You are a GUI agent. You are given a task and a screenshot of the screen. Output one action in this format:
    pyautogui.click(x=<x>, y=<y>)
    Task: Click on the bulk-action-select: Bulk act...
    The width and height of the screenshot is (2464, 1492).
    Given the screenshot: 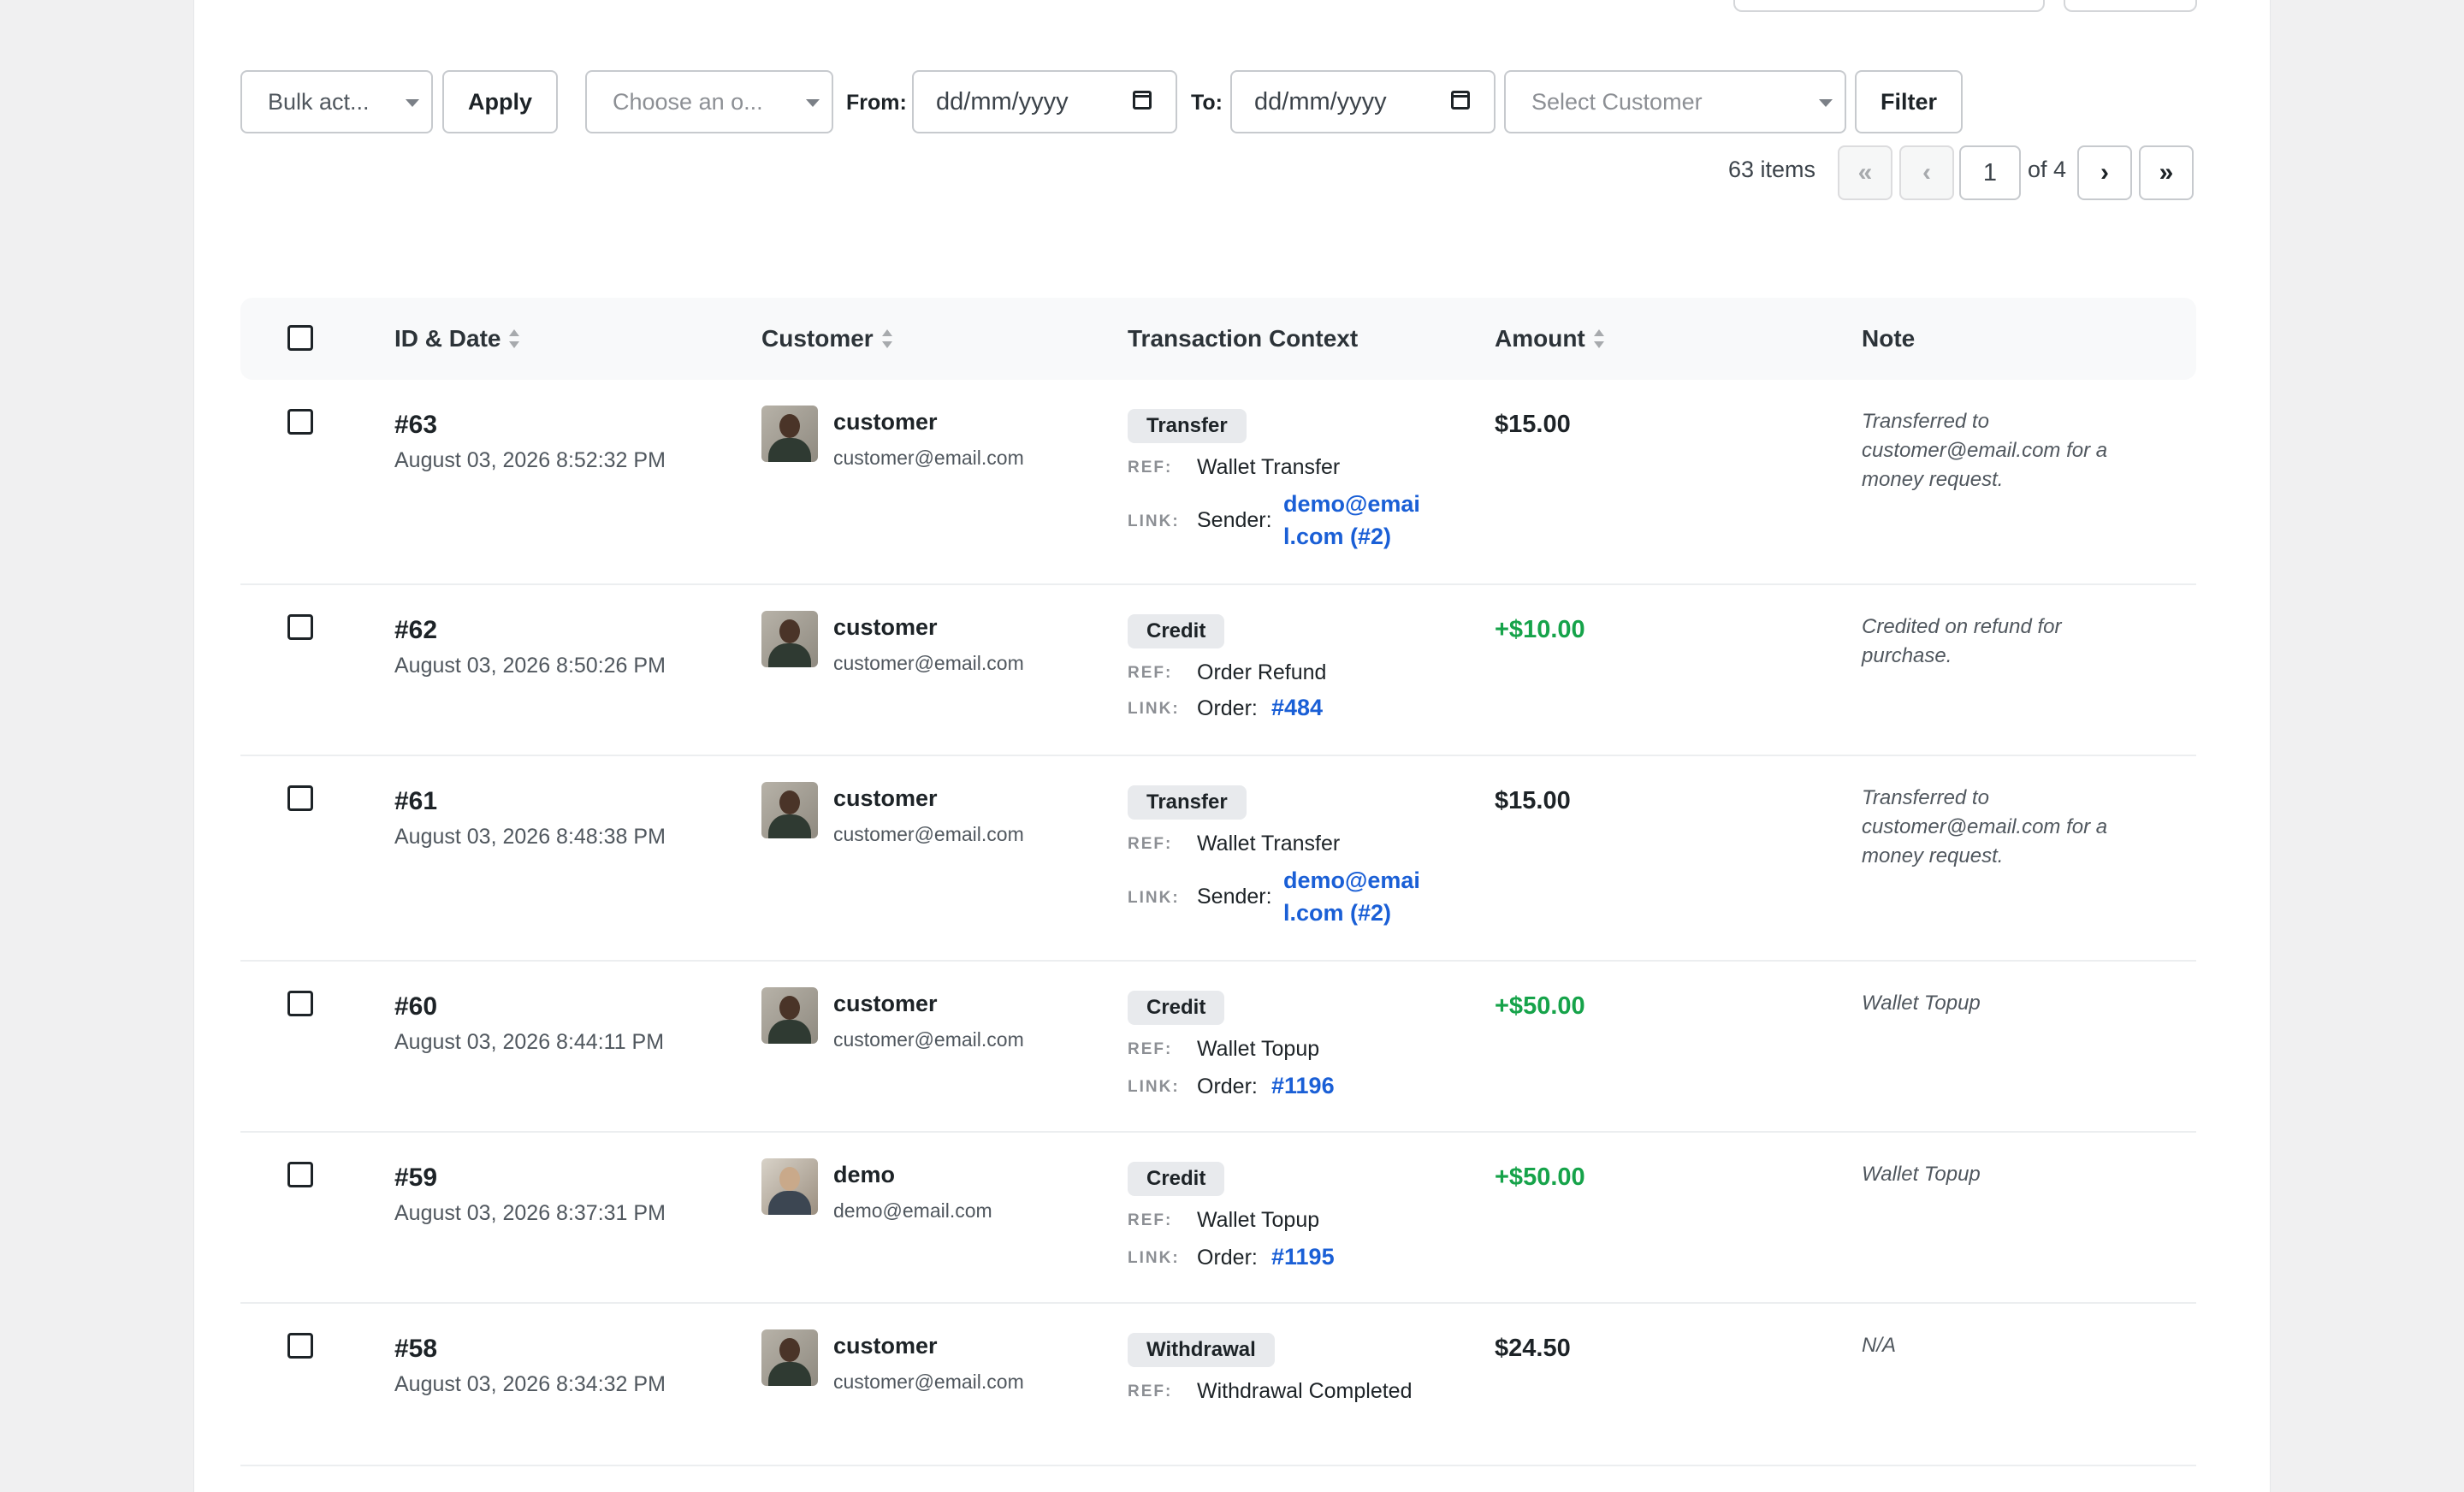 What is the action you would take?
    pyautogui.click(x=336, y=101)
    